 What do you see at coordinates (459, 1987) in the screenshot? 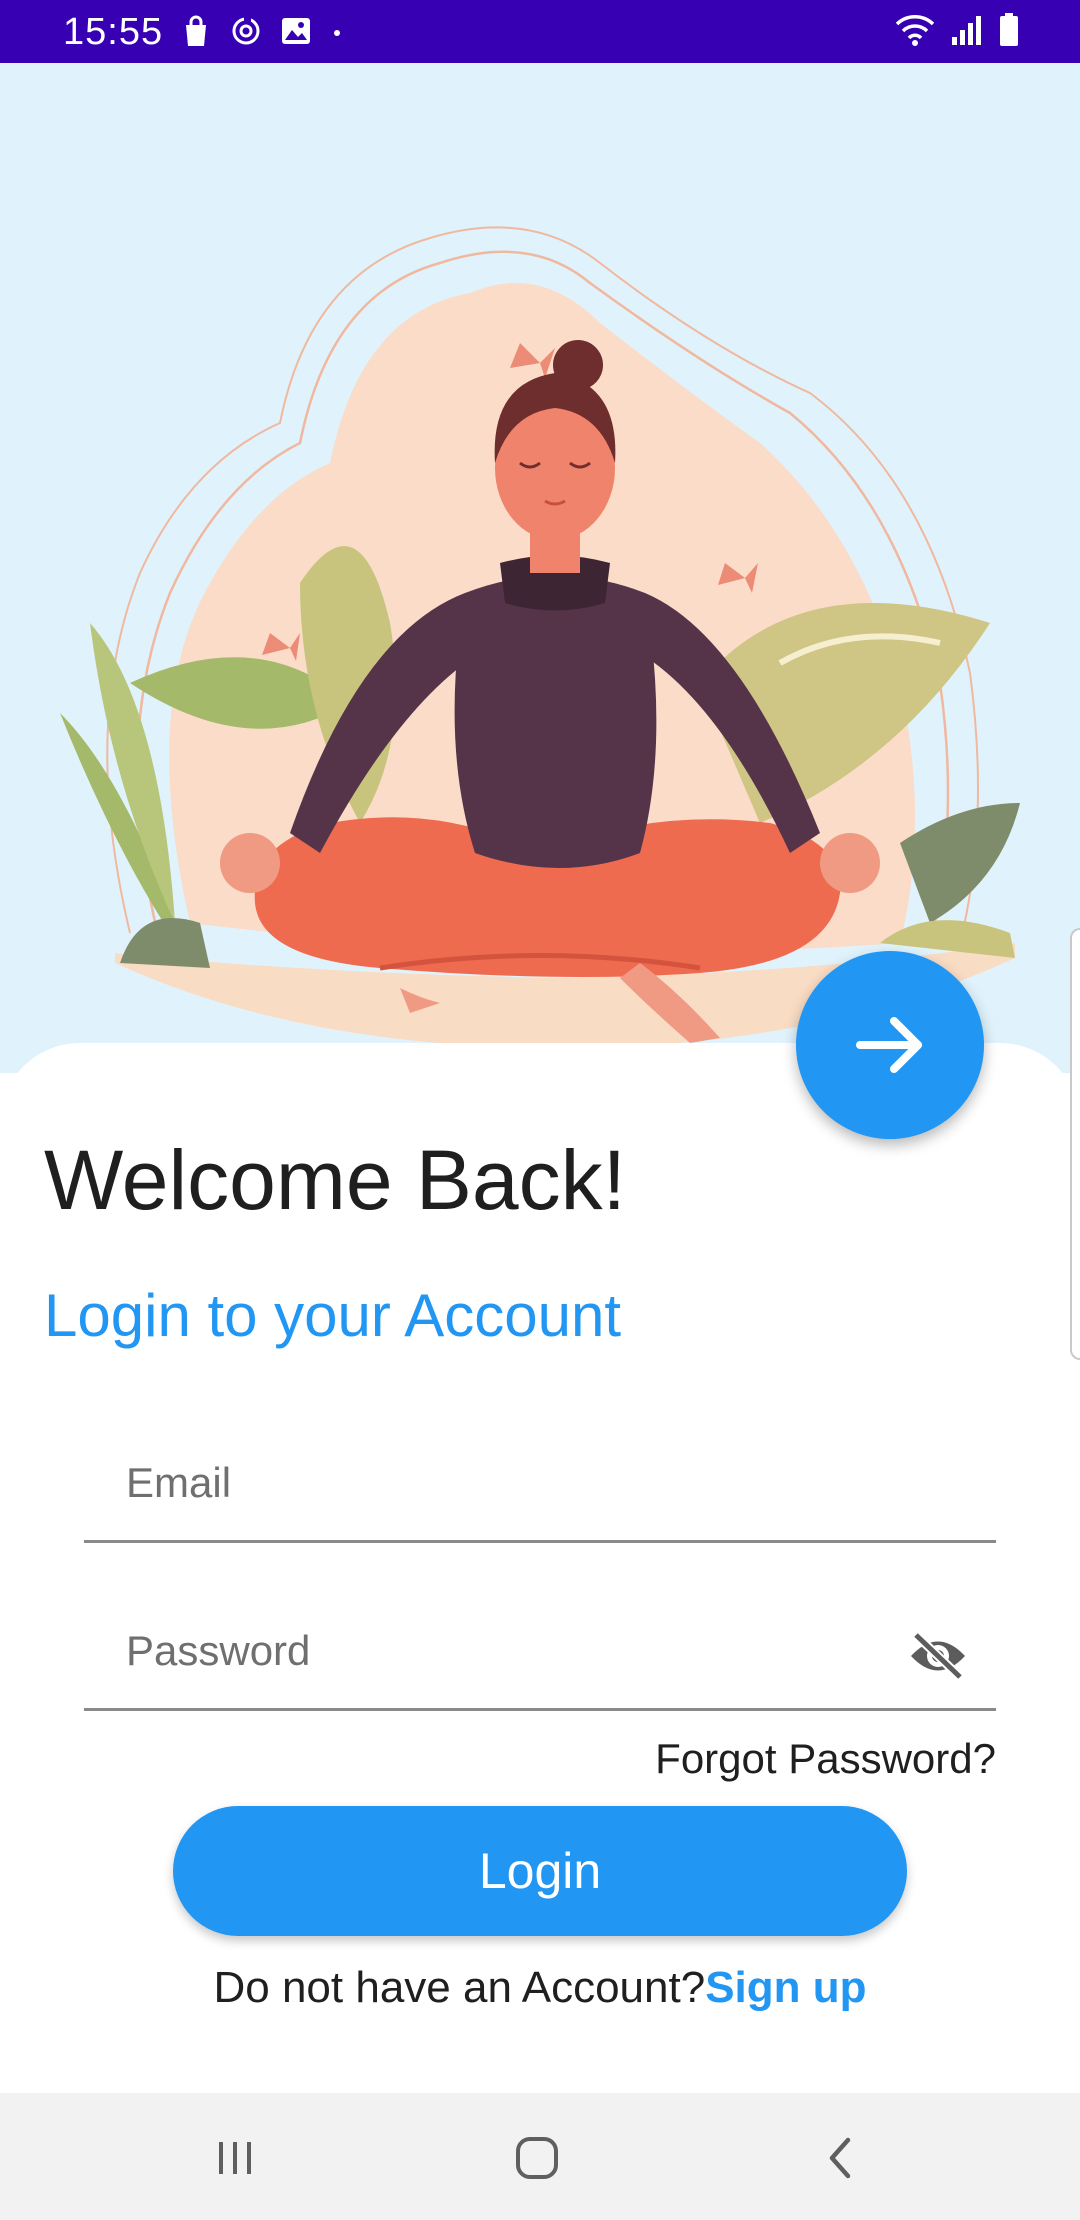
I see `signup-prompt: Do not have an Account?` at bounding box center [459, 1987].